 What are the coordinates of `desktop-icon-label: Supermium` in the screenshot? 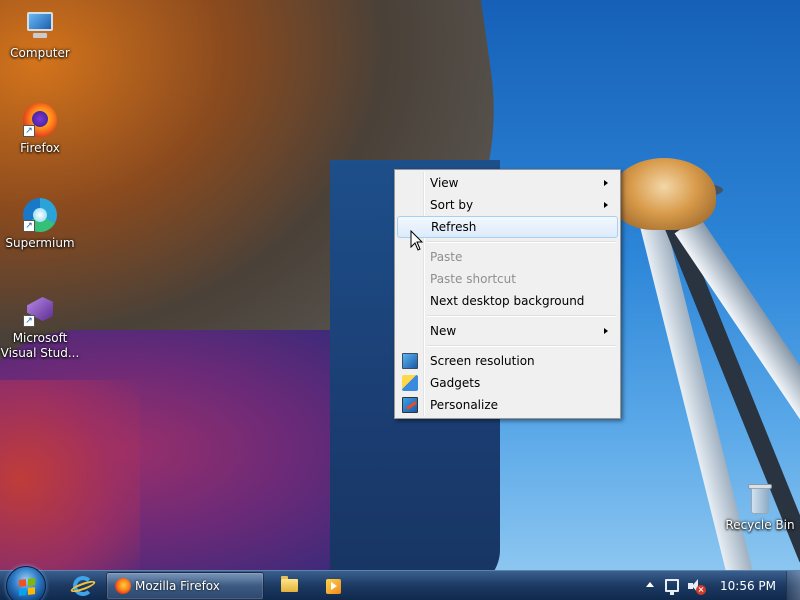 It's located at (40, 243).